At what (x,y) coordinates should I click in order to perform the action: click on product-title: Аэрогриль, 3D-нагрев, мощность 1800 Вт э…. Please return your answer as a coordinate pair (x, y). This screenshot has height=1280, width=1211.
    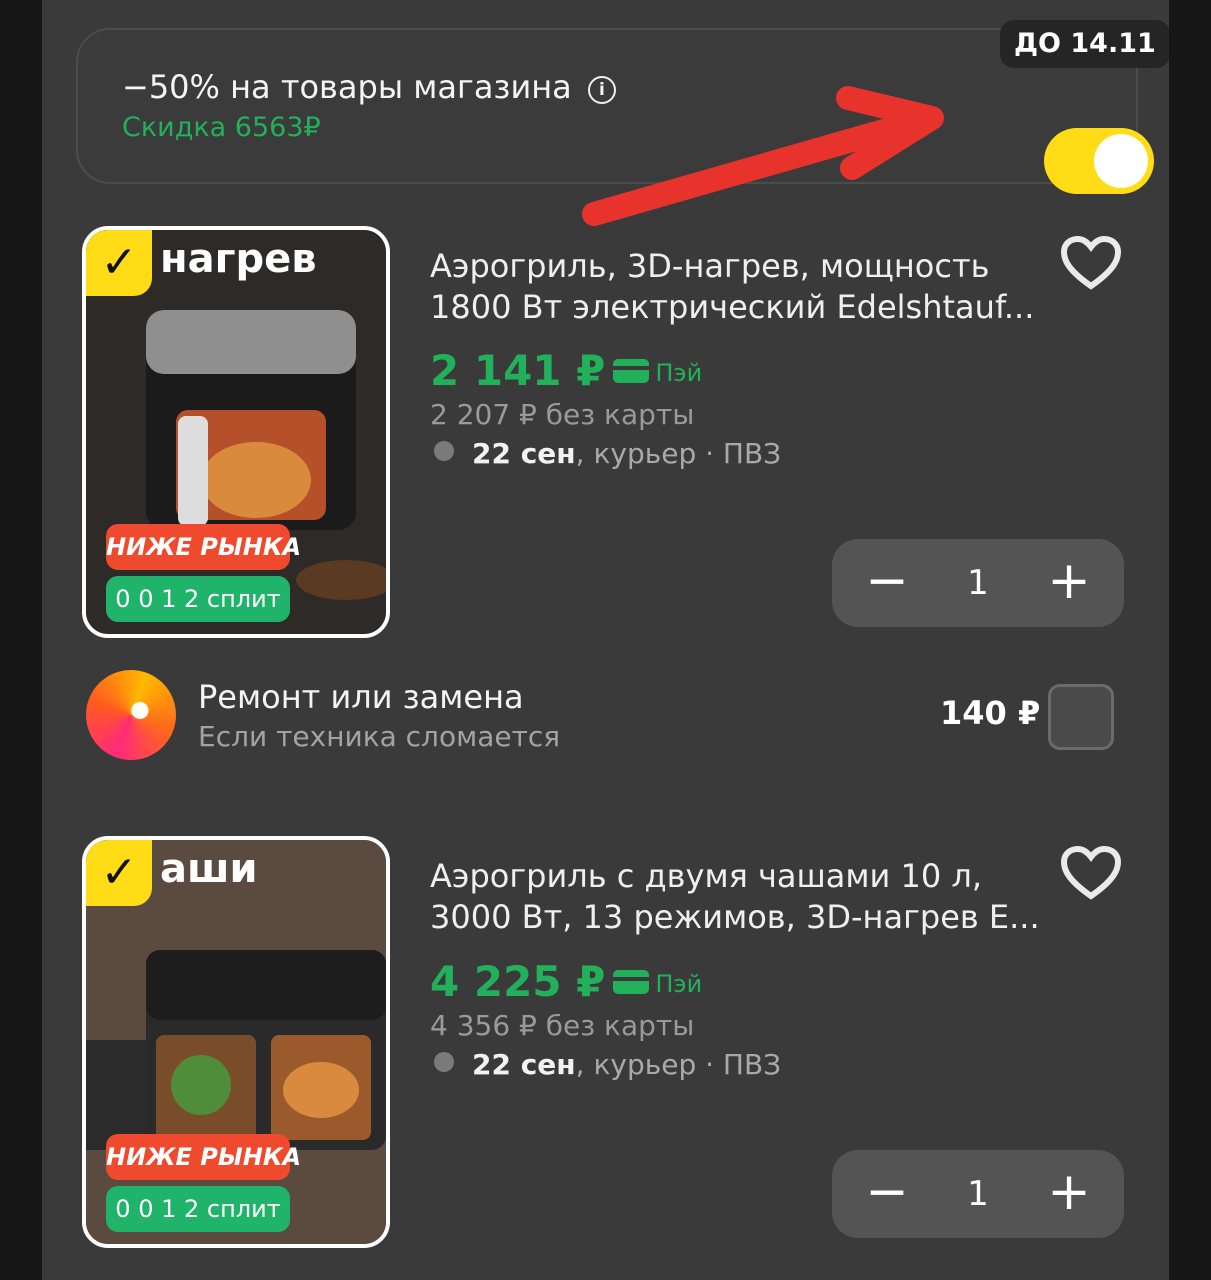
    Looking at the image, I should click on (745, 287).